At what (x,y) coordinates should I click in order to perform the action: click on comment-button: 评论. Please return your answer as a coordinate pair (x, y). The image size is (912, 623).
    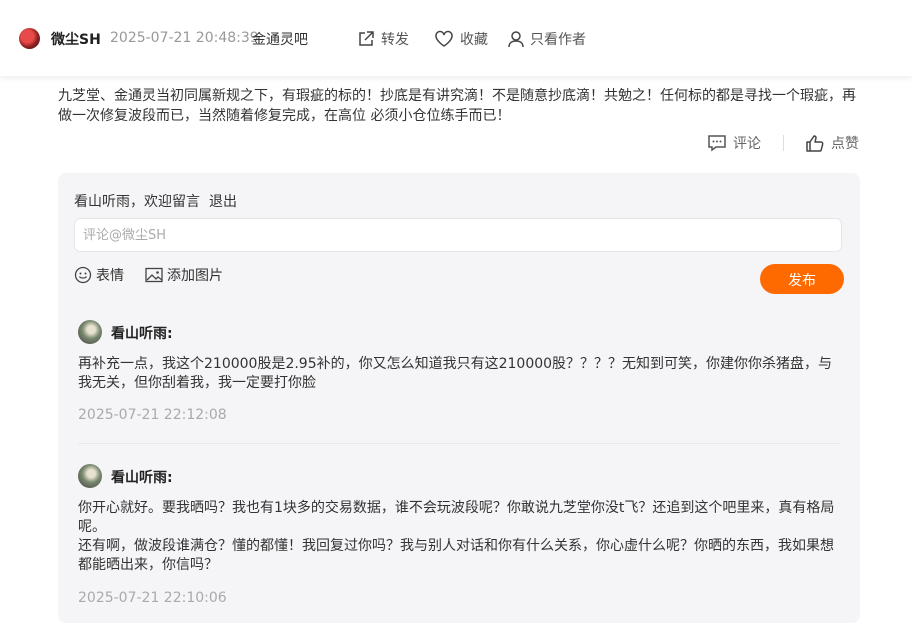
    Looking at the image, I should click on (734, 143).